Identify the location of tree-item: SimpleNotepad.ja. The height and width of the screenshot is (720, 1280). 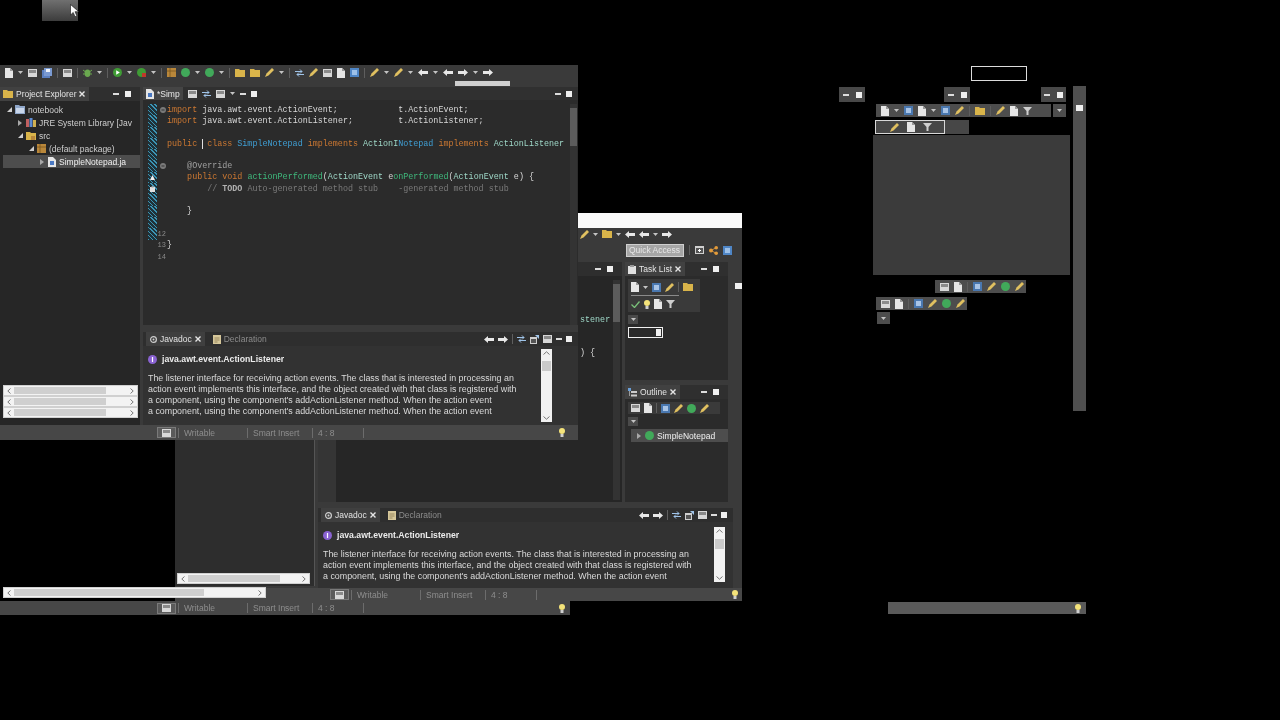
(71, 161).